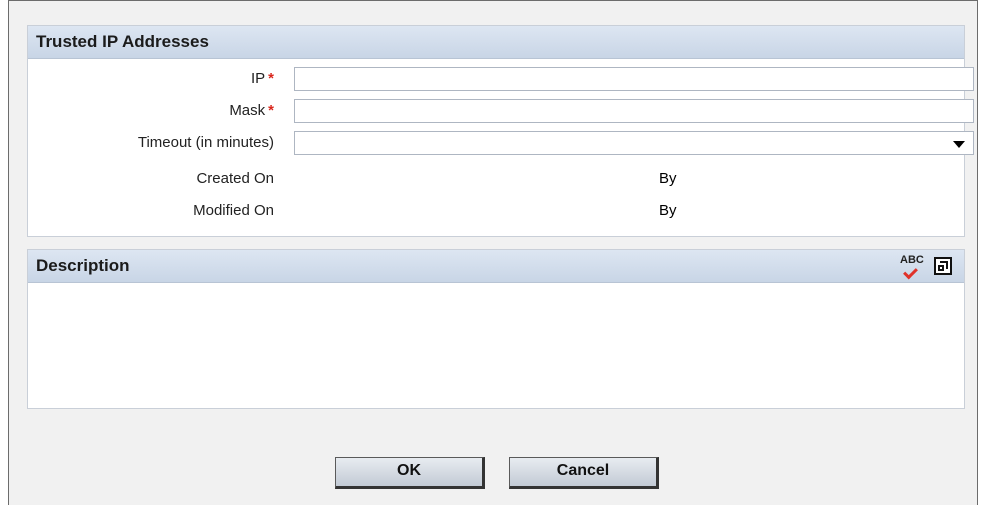  I want to click on ok-button: OK, so click(410, 473).